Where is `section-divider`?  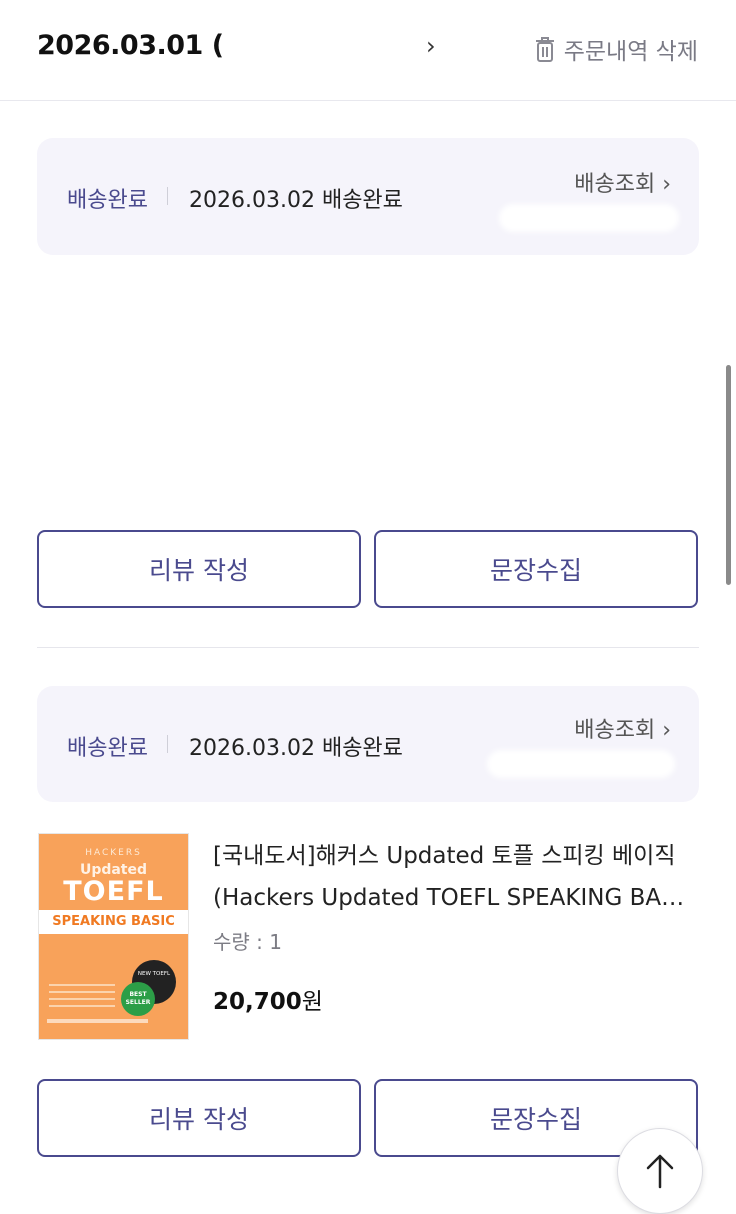 section-divider is located at coordinates (368, 647).